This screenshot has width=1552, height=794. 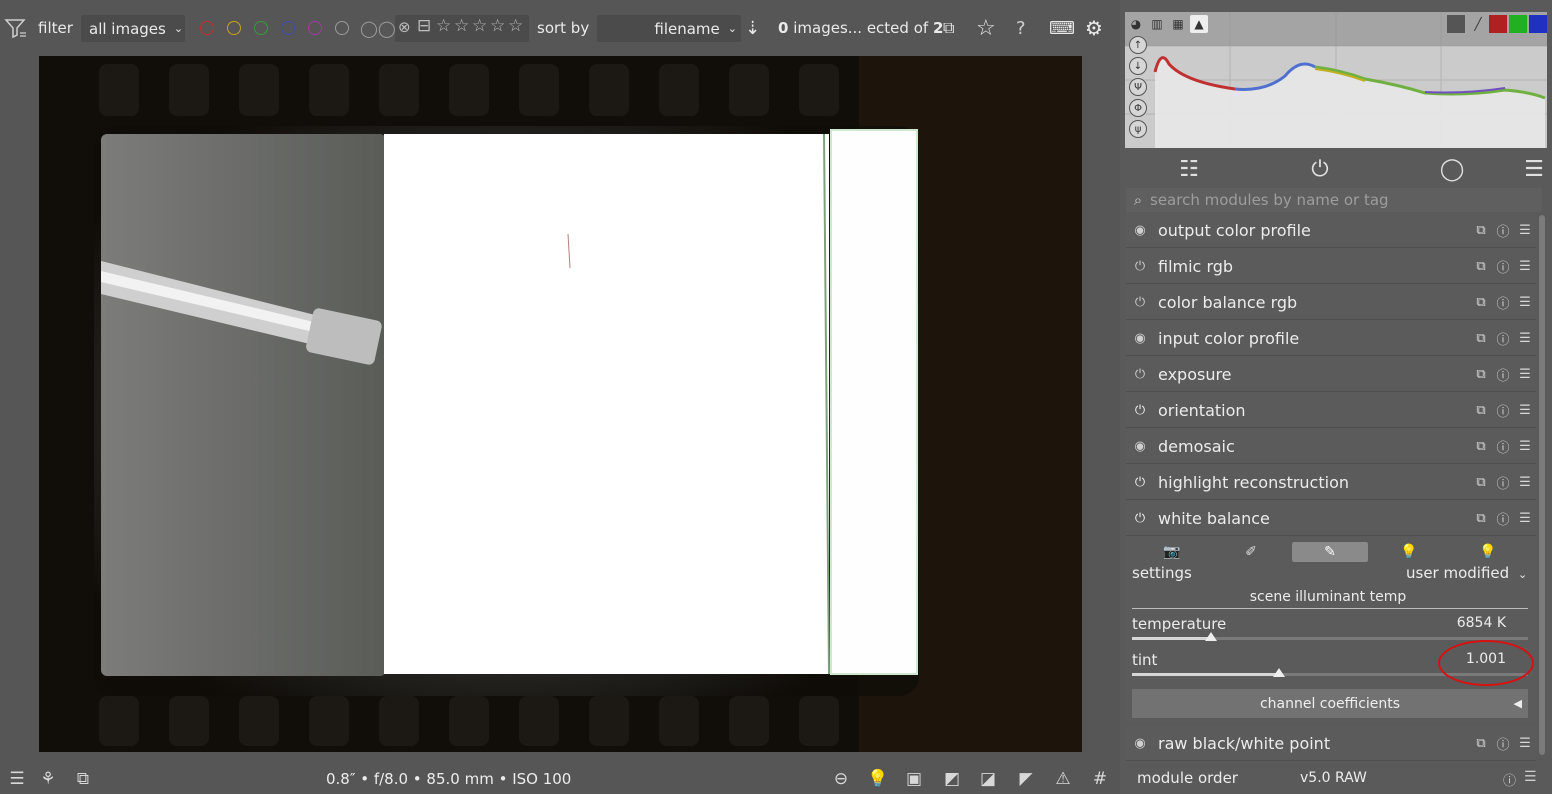 What do you see at coordinates (952, 779) in the screenshot?
I see `clipping-icon: ◩` at bounding box center [952, 779].